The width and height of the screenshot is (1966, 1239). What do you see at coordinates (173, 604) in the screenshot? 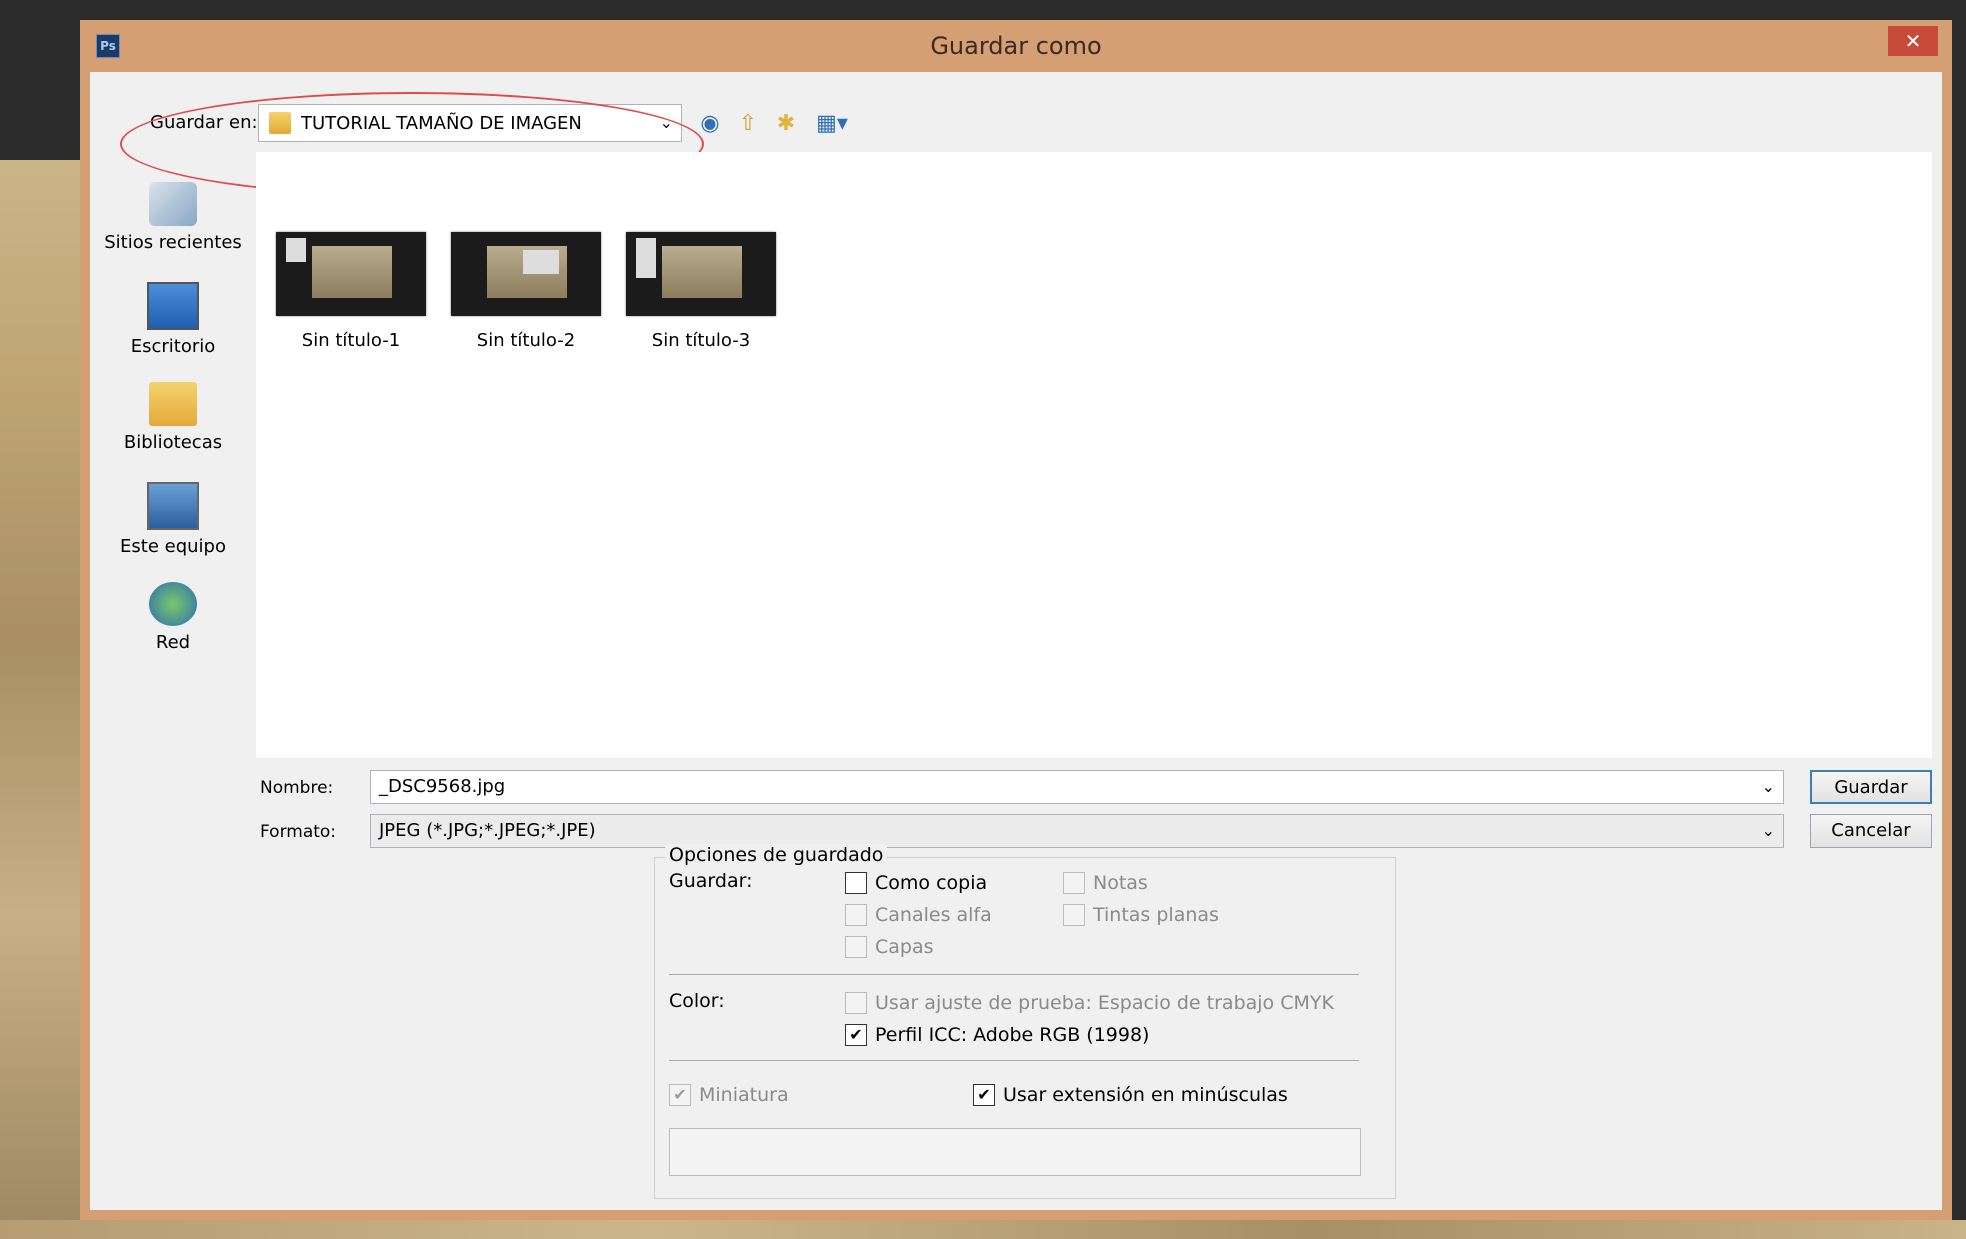
I see `network-icon` at bounding box center [173, 604].